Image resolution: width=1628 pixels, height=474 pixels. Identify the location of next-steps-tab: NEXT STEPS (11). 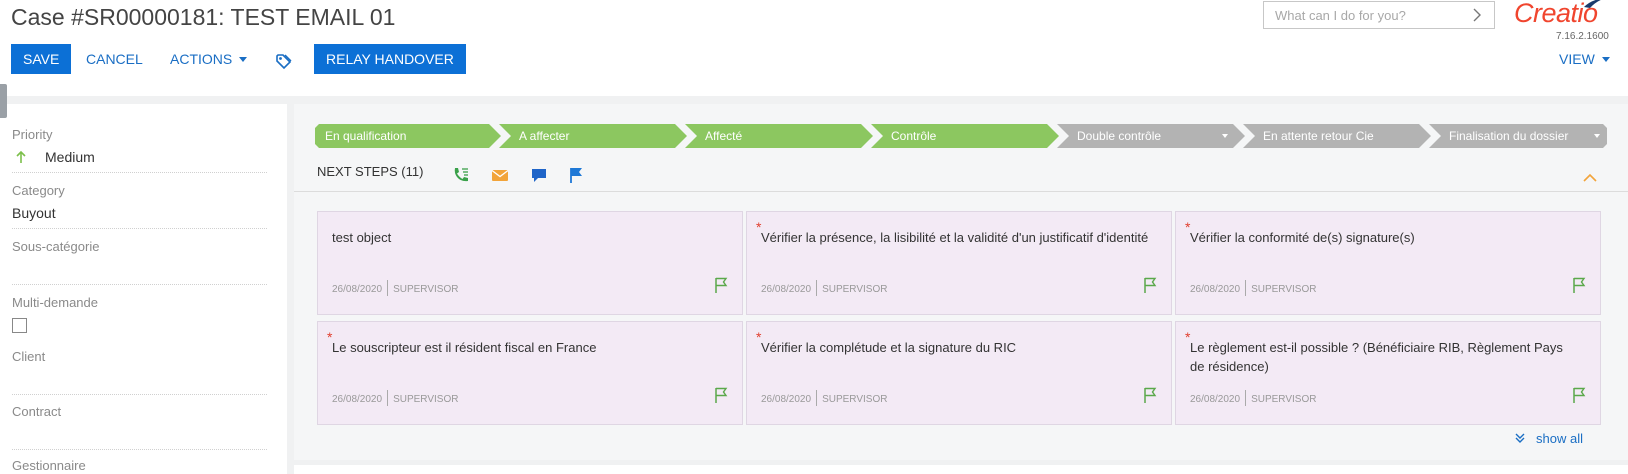
(370, 171).